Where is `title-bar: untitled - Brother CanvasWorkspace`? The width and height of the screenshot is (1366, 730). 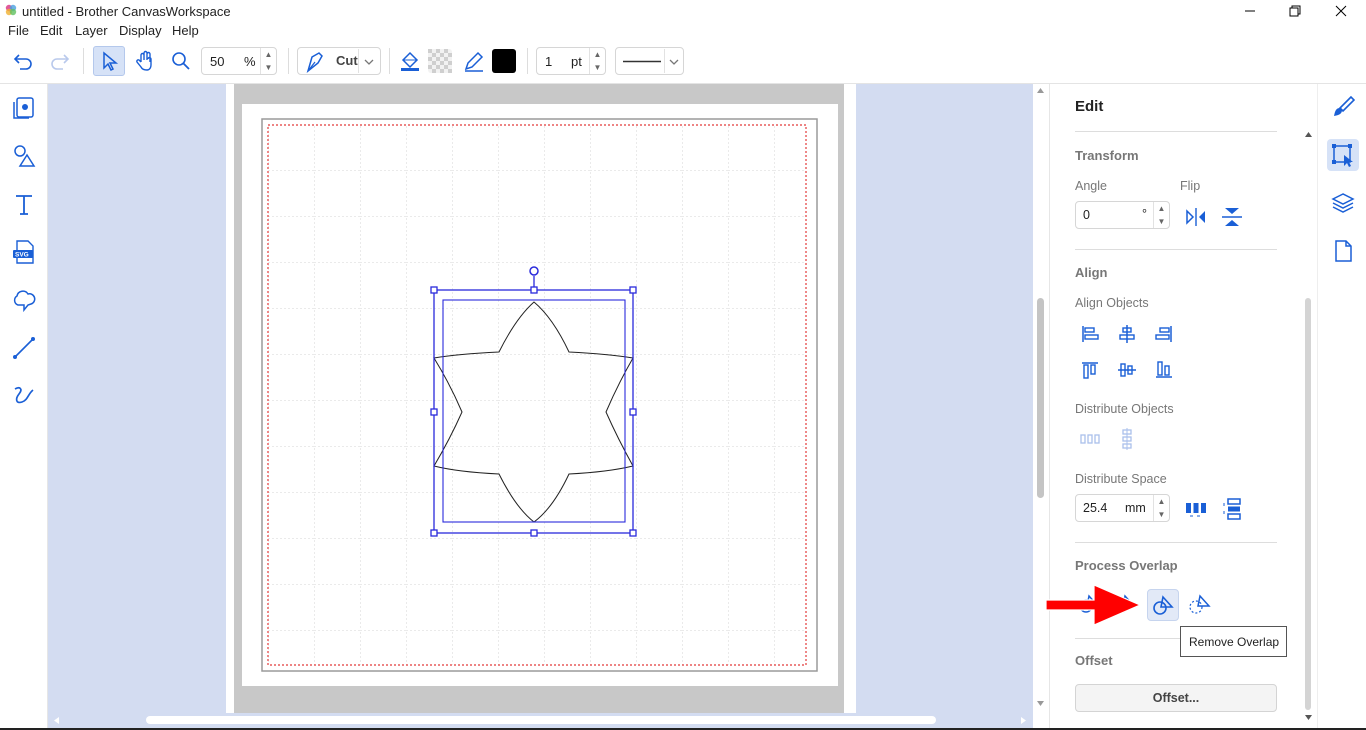
title-bar: untitled - Brother CanvasWorkspace is located at coordinates (683, 11).